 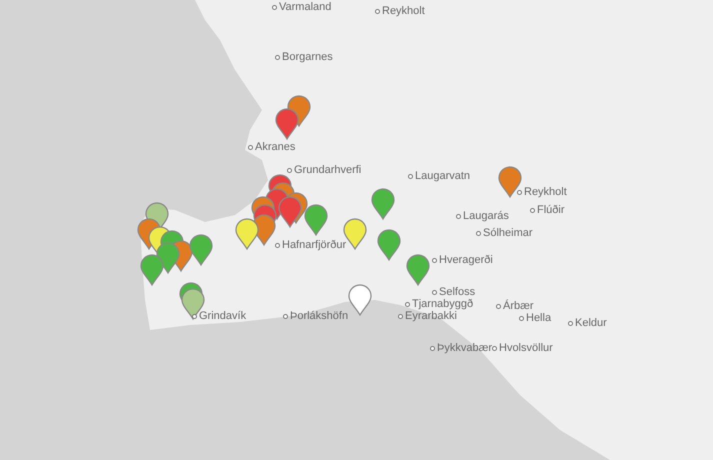 I want to click on place-label: Árbær, so click(x=518, y=306).